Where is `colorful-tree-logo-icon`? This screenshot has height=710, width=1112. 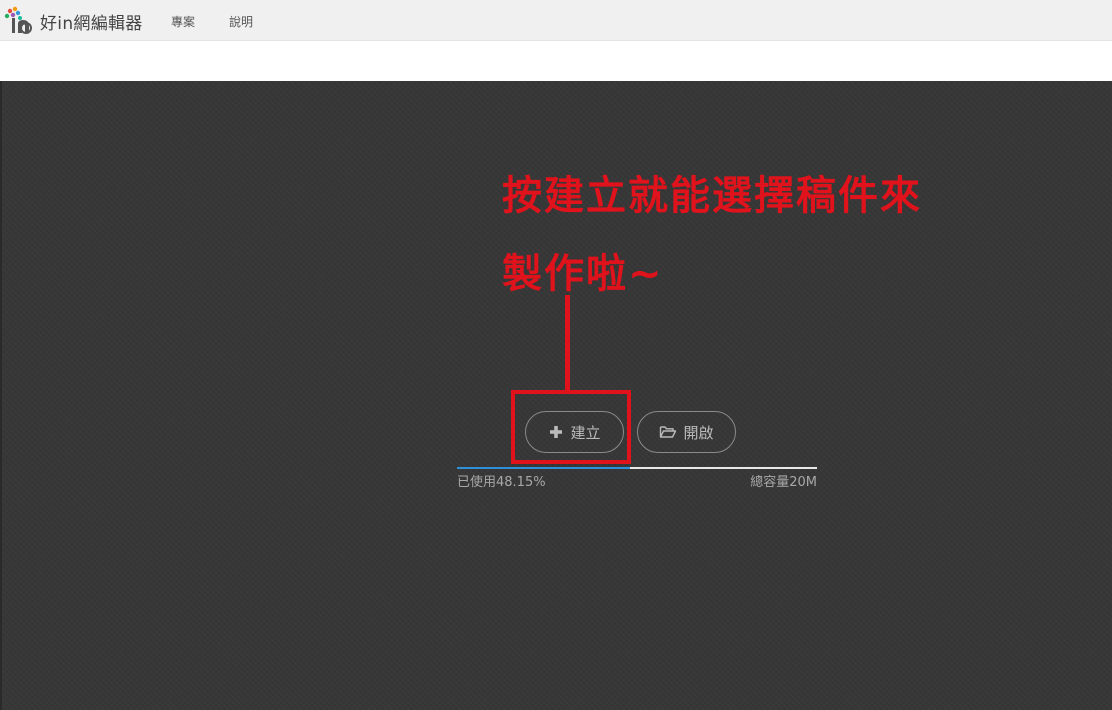 colorful-tree-logo-icon is located at coordinates (18, 20).